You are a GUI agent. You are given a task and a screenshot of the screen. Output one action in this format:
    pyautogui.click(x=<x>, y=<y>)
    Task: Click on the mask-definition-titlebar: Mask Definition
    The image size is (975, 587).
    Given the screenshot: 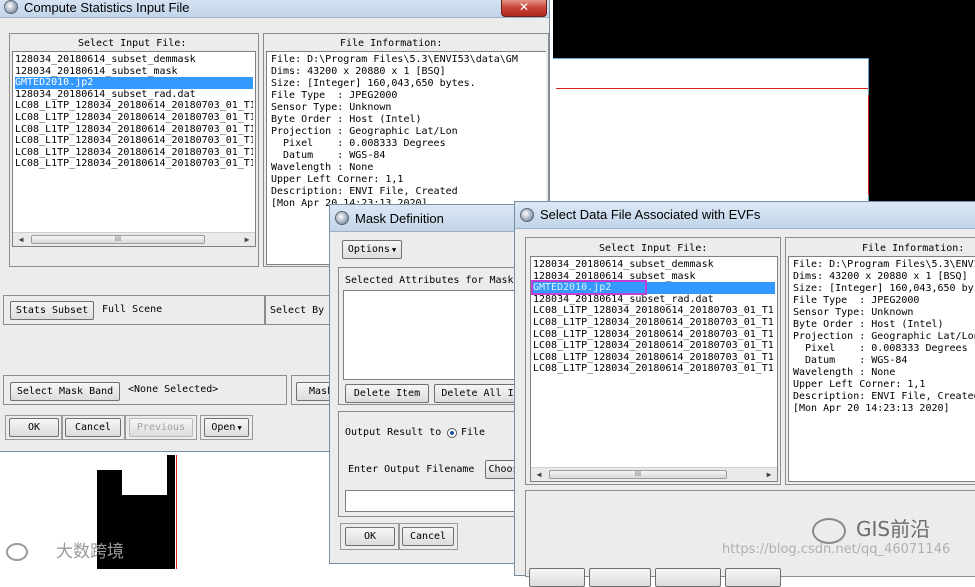 What is the action you would take?
    pyautogui.click(x=423, y=218)
    